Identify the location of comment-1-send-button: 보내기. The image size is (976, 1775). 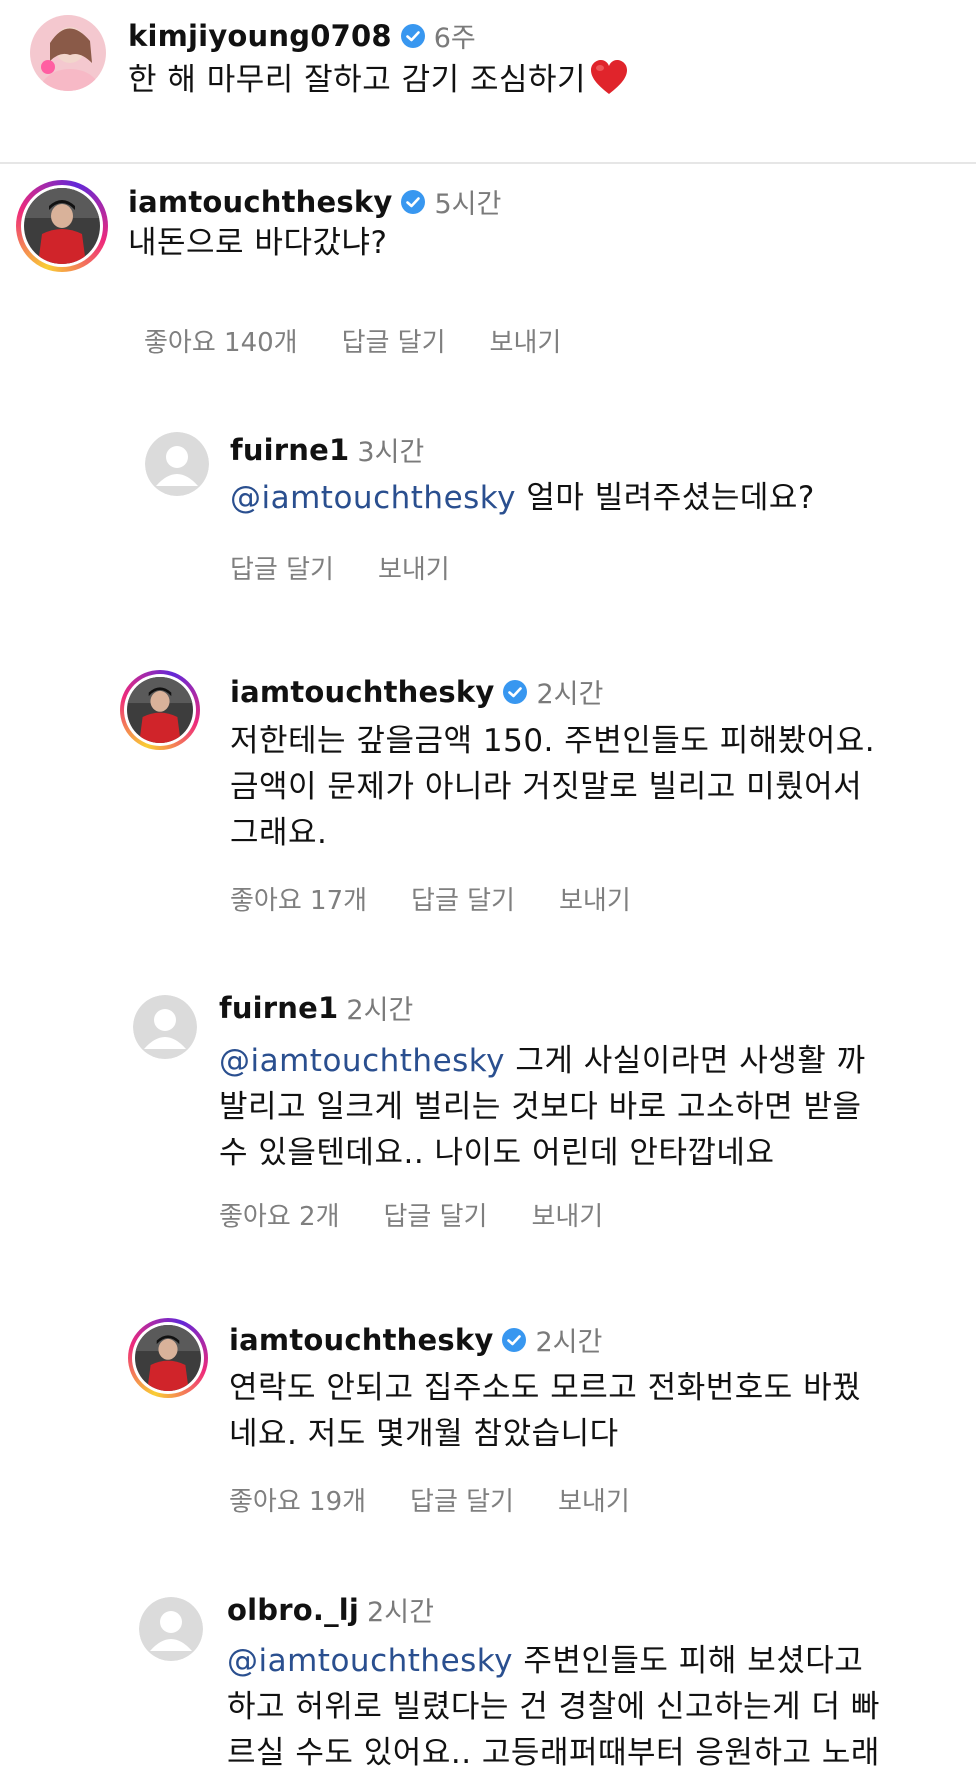
(526, 343).